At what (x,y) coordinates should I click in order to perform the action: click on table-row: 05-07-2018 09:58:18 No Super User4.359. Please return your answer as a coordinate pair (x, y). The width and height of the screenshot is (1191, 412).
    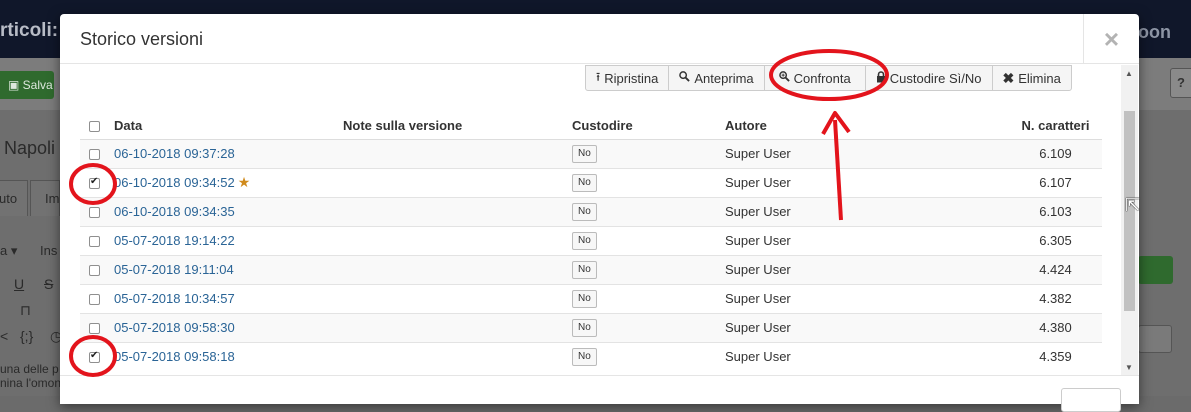
    Looking at the image, I should click on (591, 356).